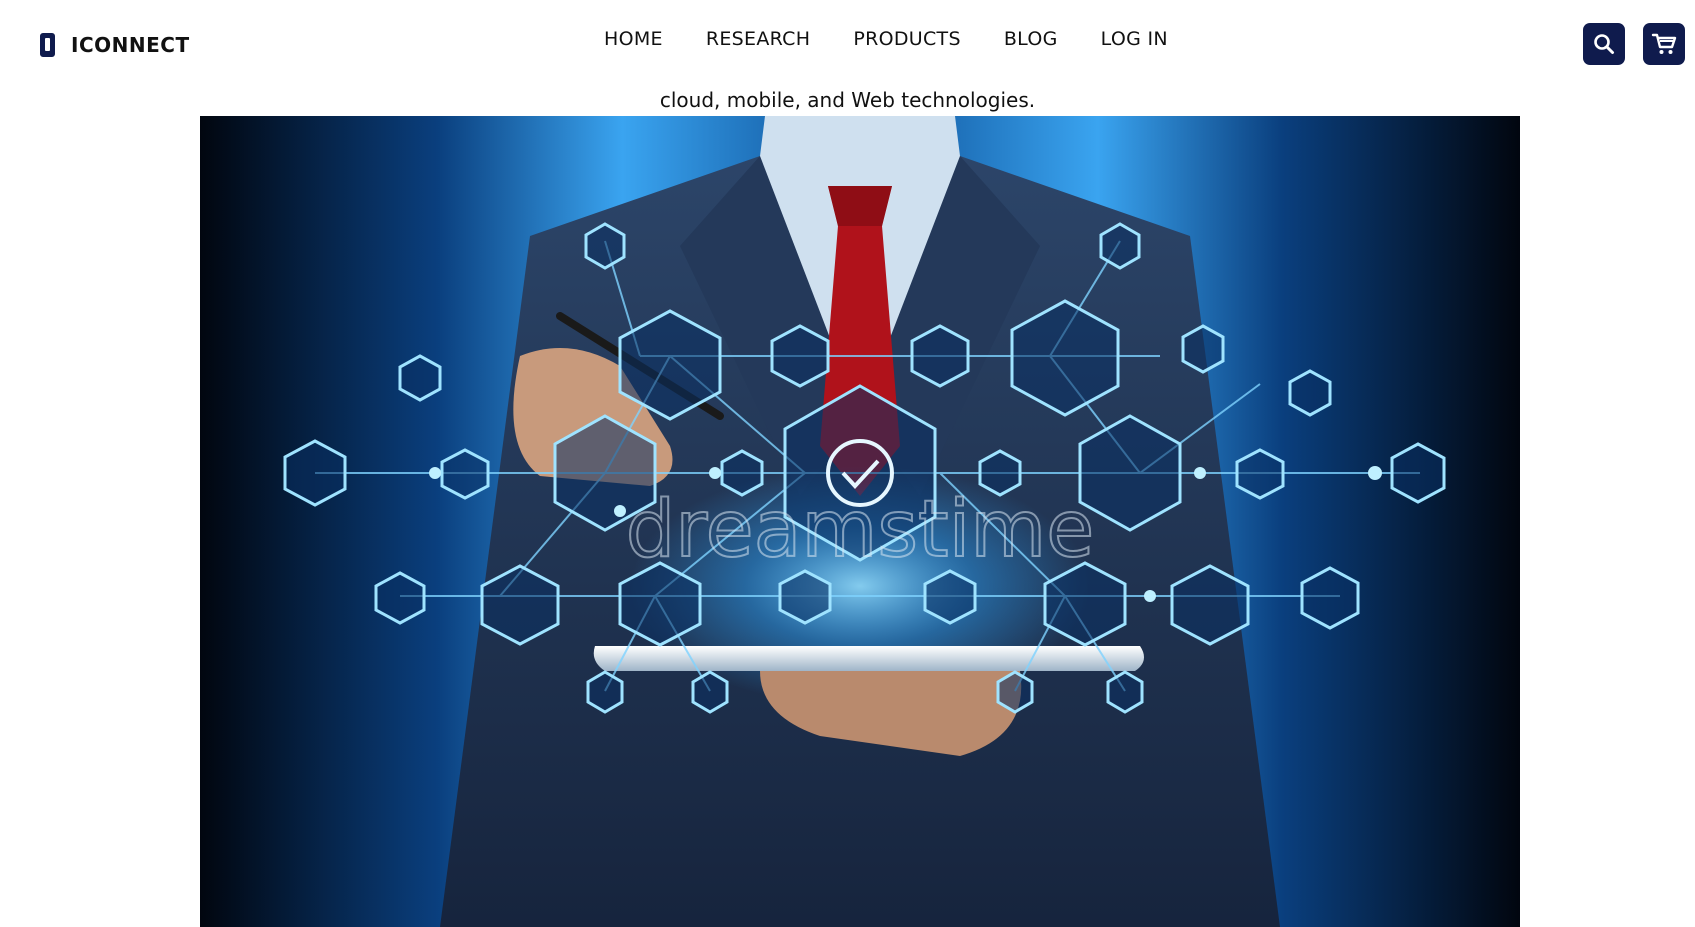 The width and height of the screenshot is (1695, 927). I want to click on main-nav: HOME RESEARCH PRODUCTS BLOG LOG IN, so click(886, 39).